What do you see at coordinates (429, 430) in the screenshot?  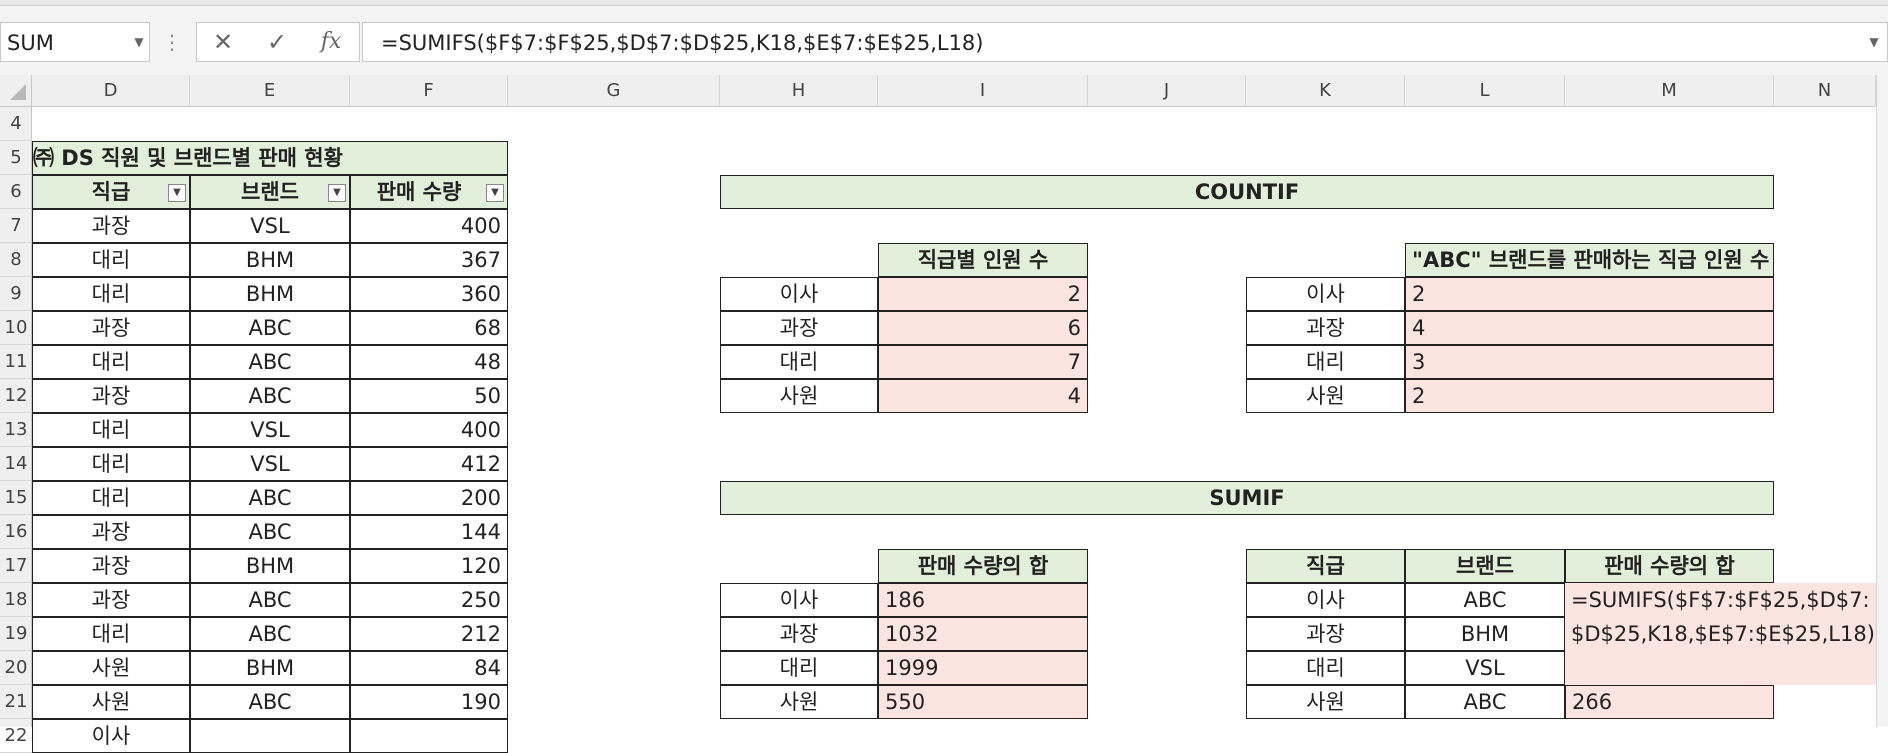 I see `sales-qty-cell: 400` at bounding box center [429, 430].